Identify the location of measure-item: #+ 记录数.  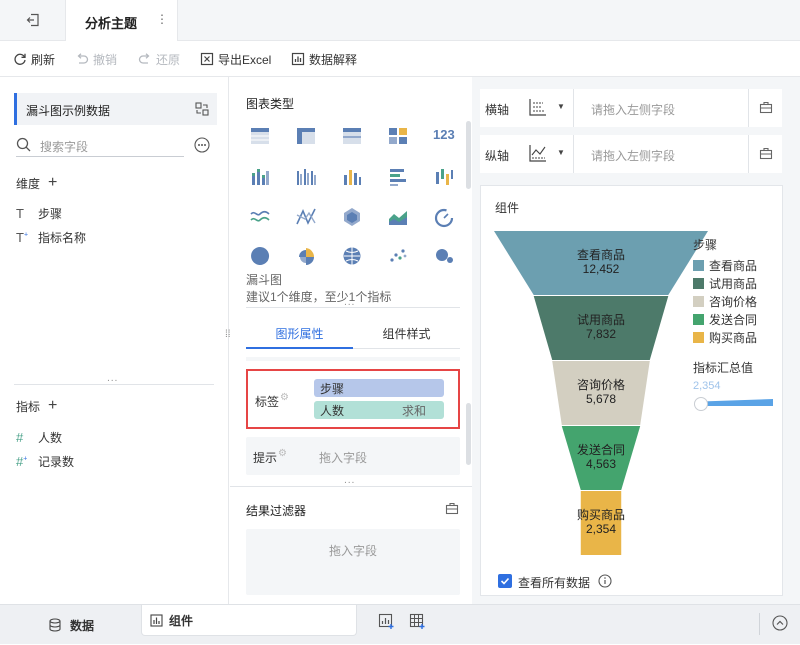
(45, 461).